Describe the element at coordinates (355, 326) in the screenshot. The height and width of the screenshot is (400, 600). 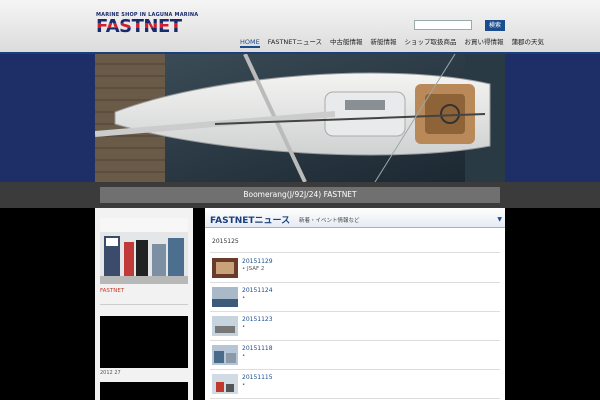
I see `news-item: 20151123 •` at that location.